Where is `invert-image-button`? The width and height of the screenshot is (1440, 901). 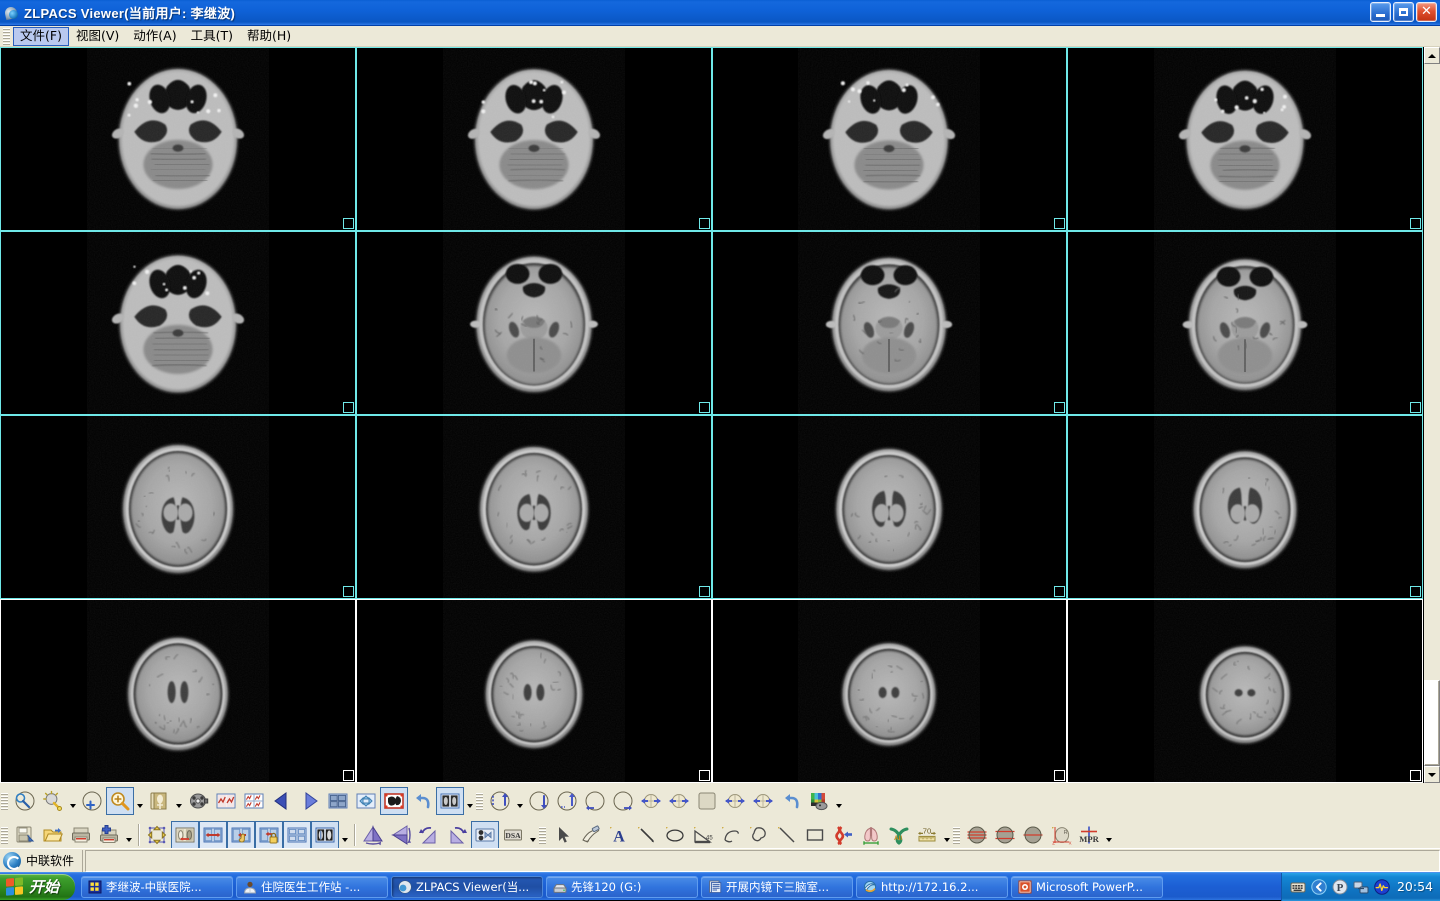 invert-image-button is located at coordinates (92, 801).